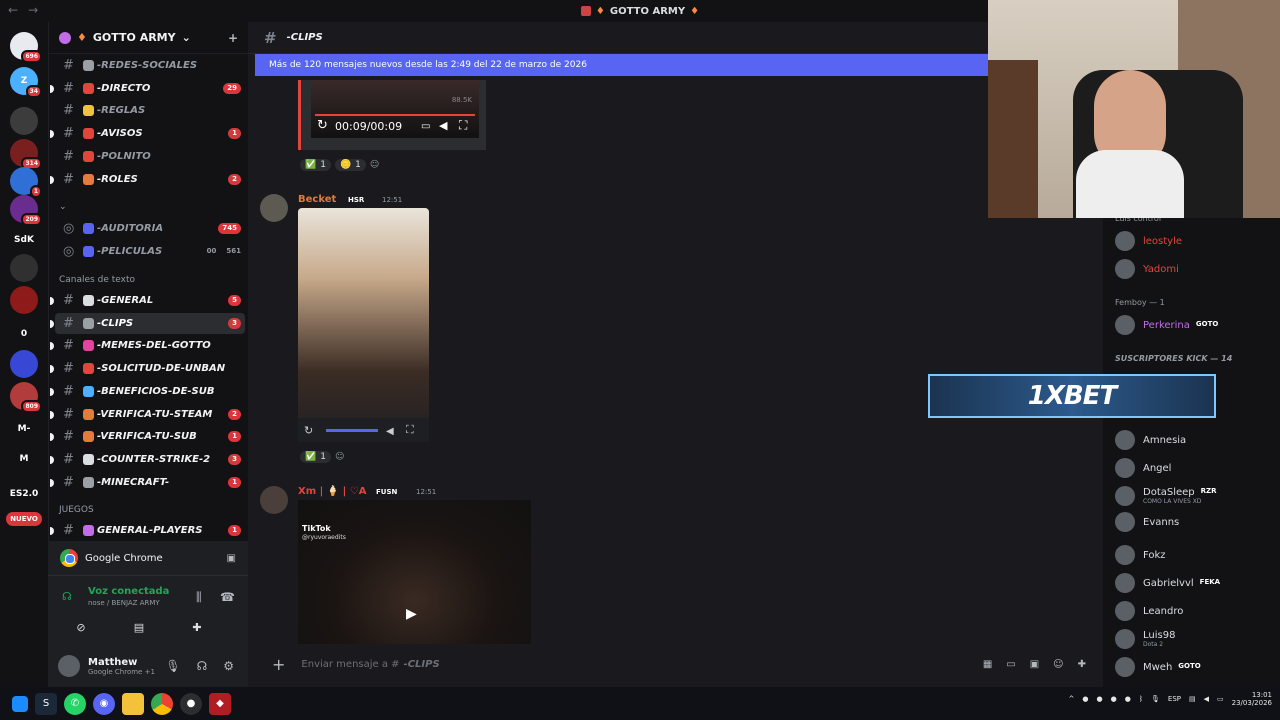  What do you see at coordinates (150, 414) in the screenshot?
I see `channel-item: # -VERIFICA-TU-STEAM 2` at bounding box center [150, 414].